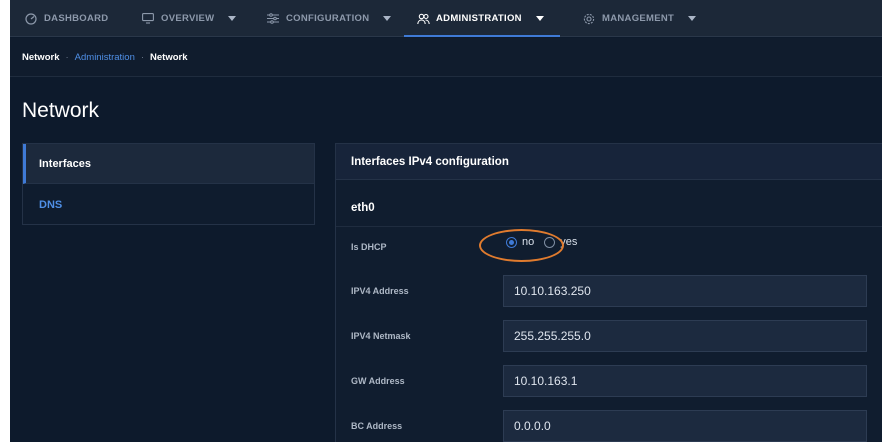 The height and width of the screenshot is (442, 882). I want to click on nav-item-configuration: CONFIGURATION, so click(329, 18).